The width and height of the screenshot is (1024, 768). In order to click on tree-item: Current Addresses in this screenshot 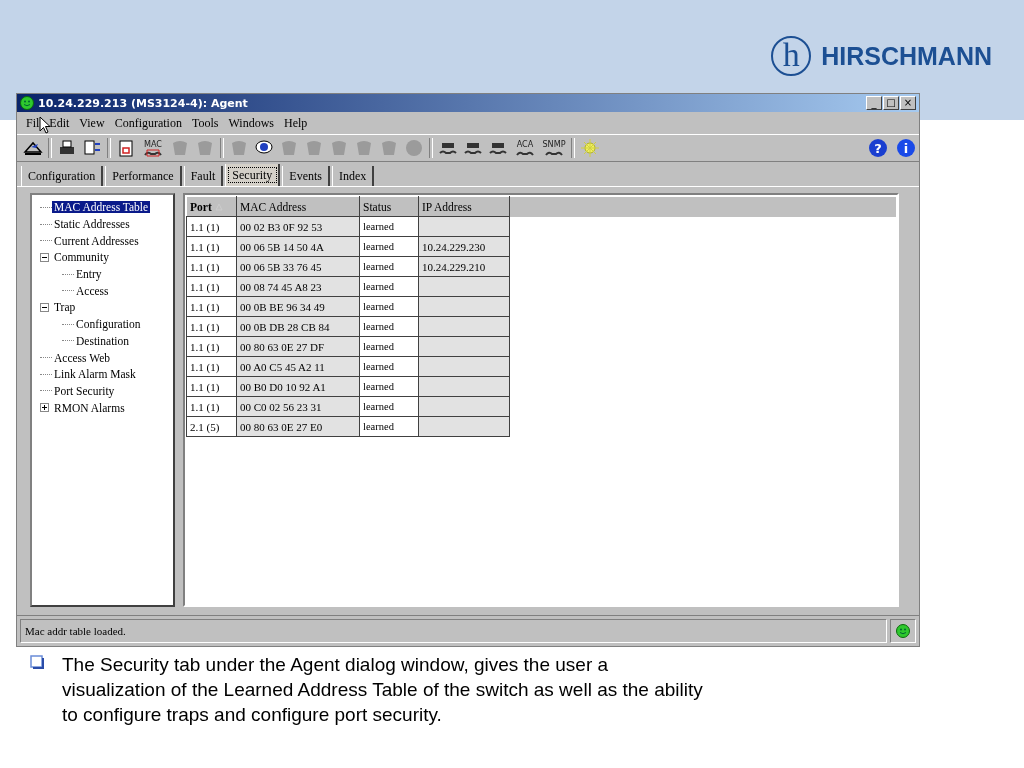, I will do `click(96, 240)`.